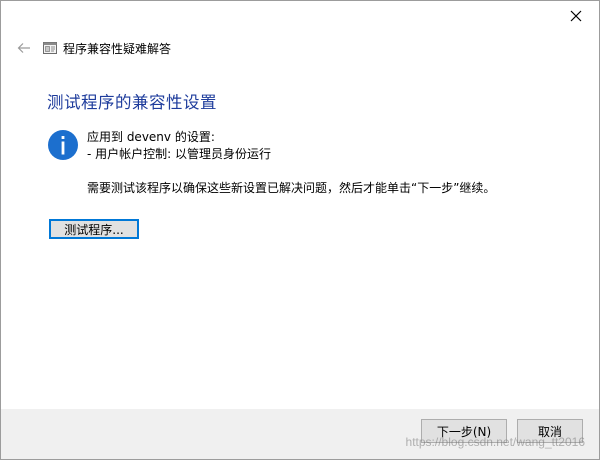 This screenshot has height=460, width=600. What do you see at coordinates (495, 442) in the screenshot?
I see `watermark: https://blog.csdn.net/wang_tt2016` at bounding box center [495, 442].